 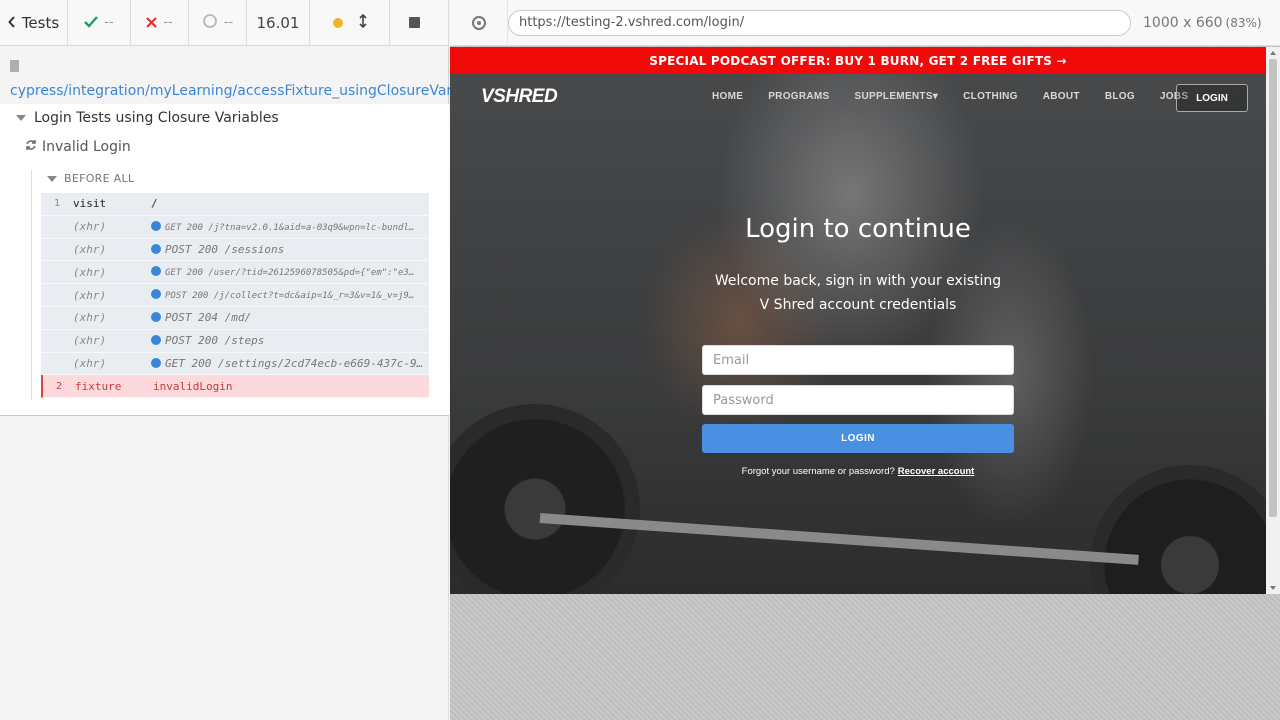 What do you see at coordinates (858, 360) in the screenshot?
I see `email-field` at bounding box center [858, 360].